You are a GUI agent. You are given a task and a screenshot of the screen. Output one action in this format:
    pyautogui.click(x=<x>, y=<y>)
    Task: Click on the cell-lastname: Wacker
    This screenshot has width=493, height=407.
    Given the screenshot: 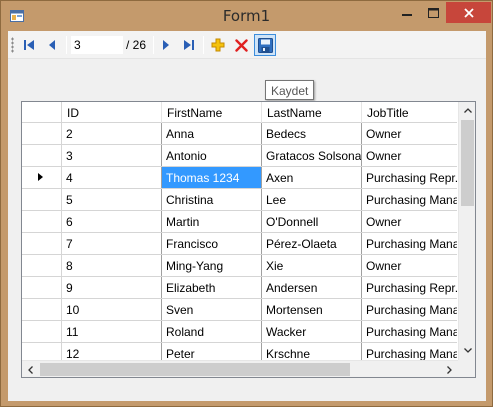 What is the action you would take?
    pyautogui.click(x=312, y=331)
    